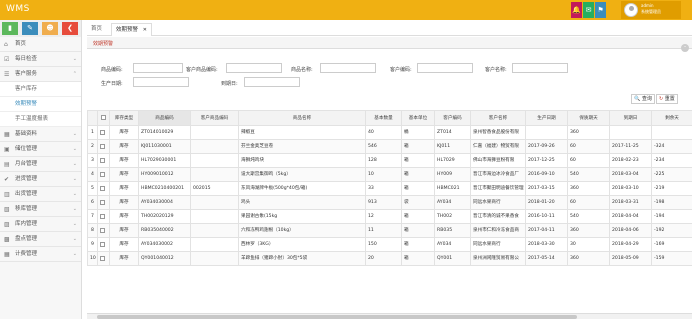 The width and height of the screenshot is (692, 319). Describe the element at coordinates (389, 132) in the screenshot. I see `table-row: 1 库存 ZT014010029 辣椒豆 40 桶 ZT014 泉州智香食品股份有限 360` at that location.